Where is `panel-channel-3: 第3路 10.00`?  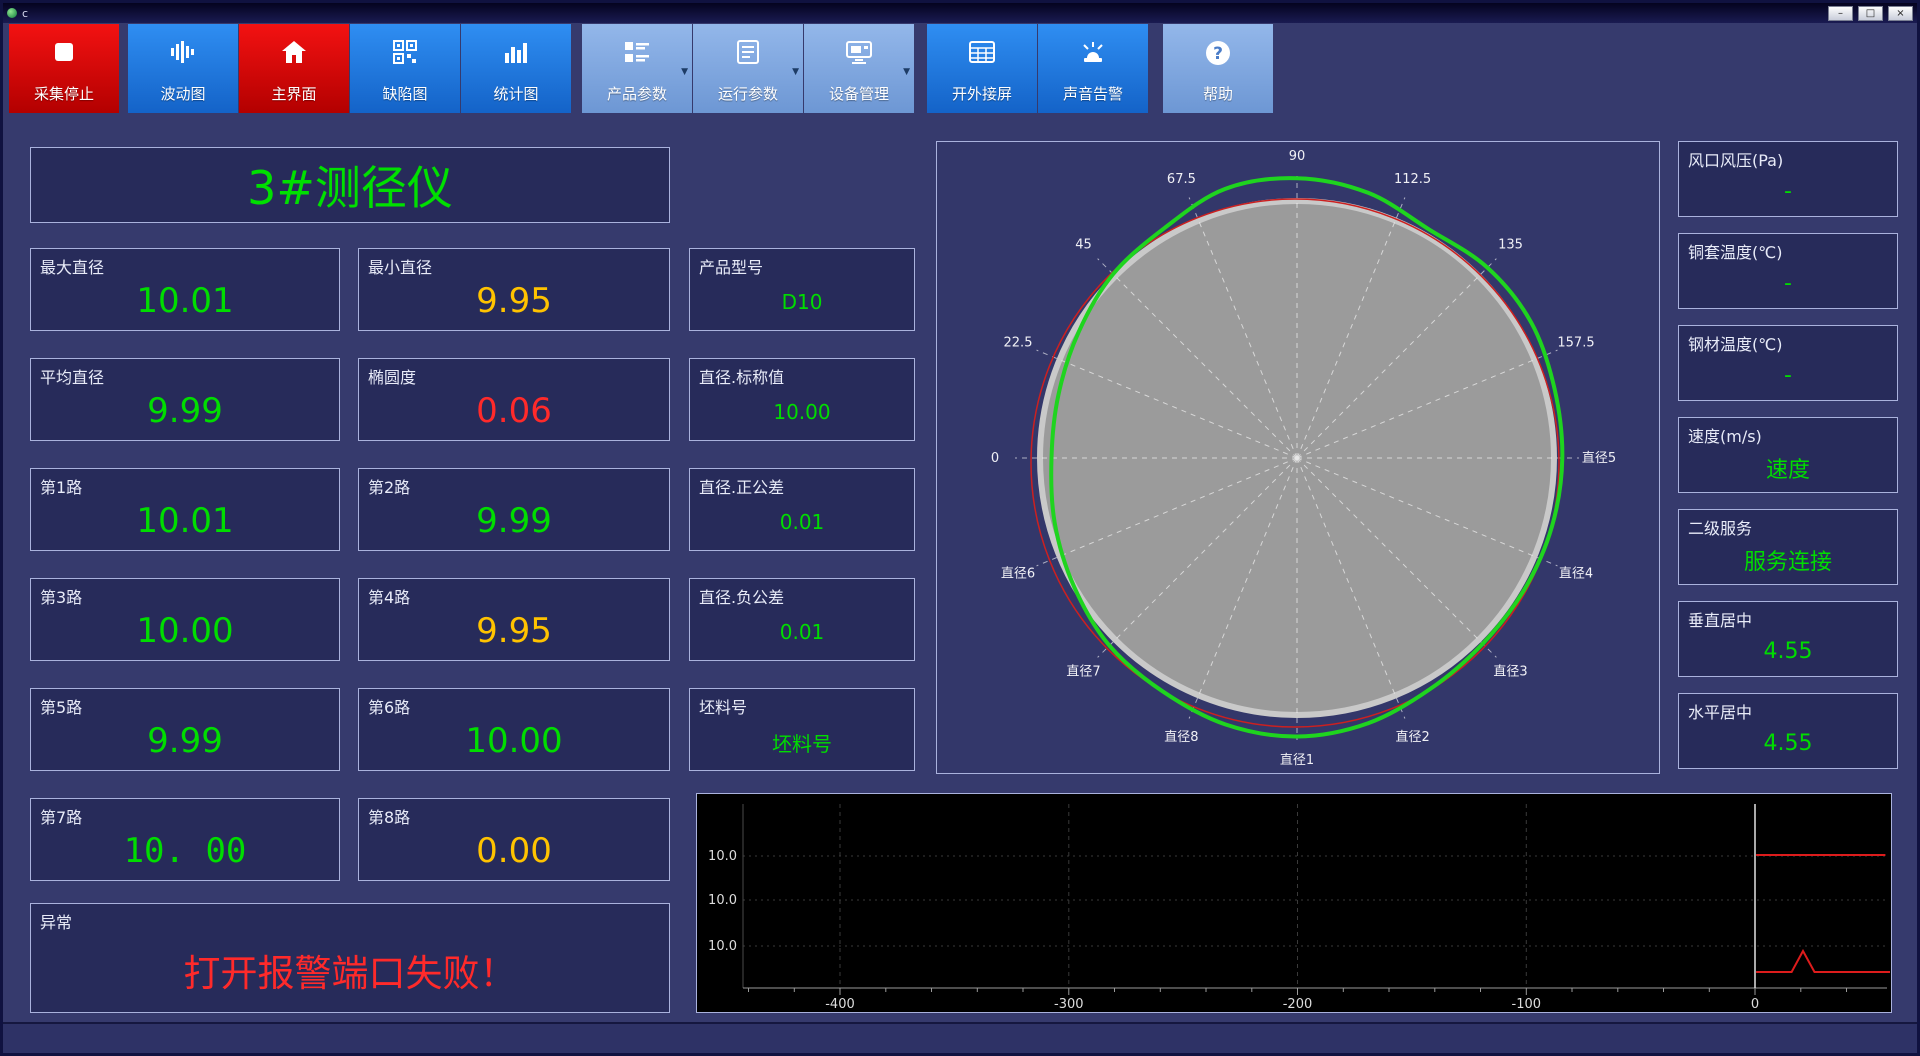 panel-channel-3: 第3路 10.00 is located at coordinates (185, 619).